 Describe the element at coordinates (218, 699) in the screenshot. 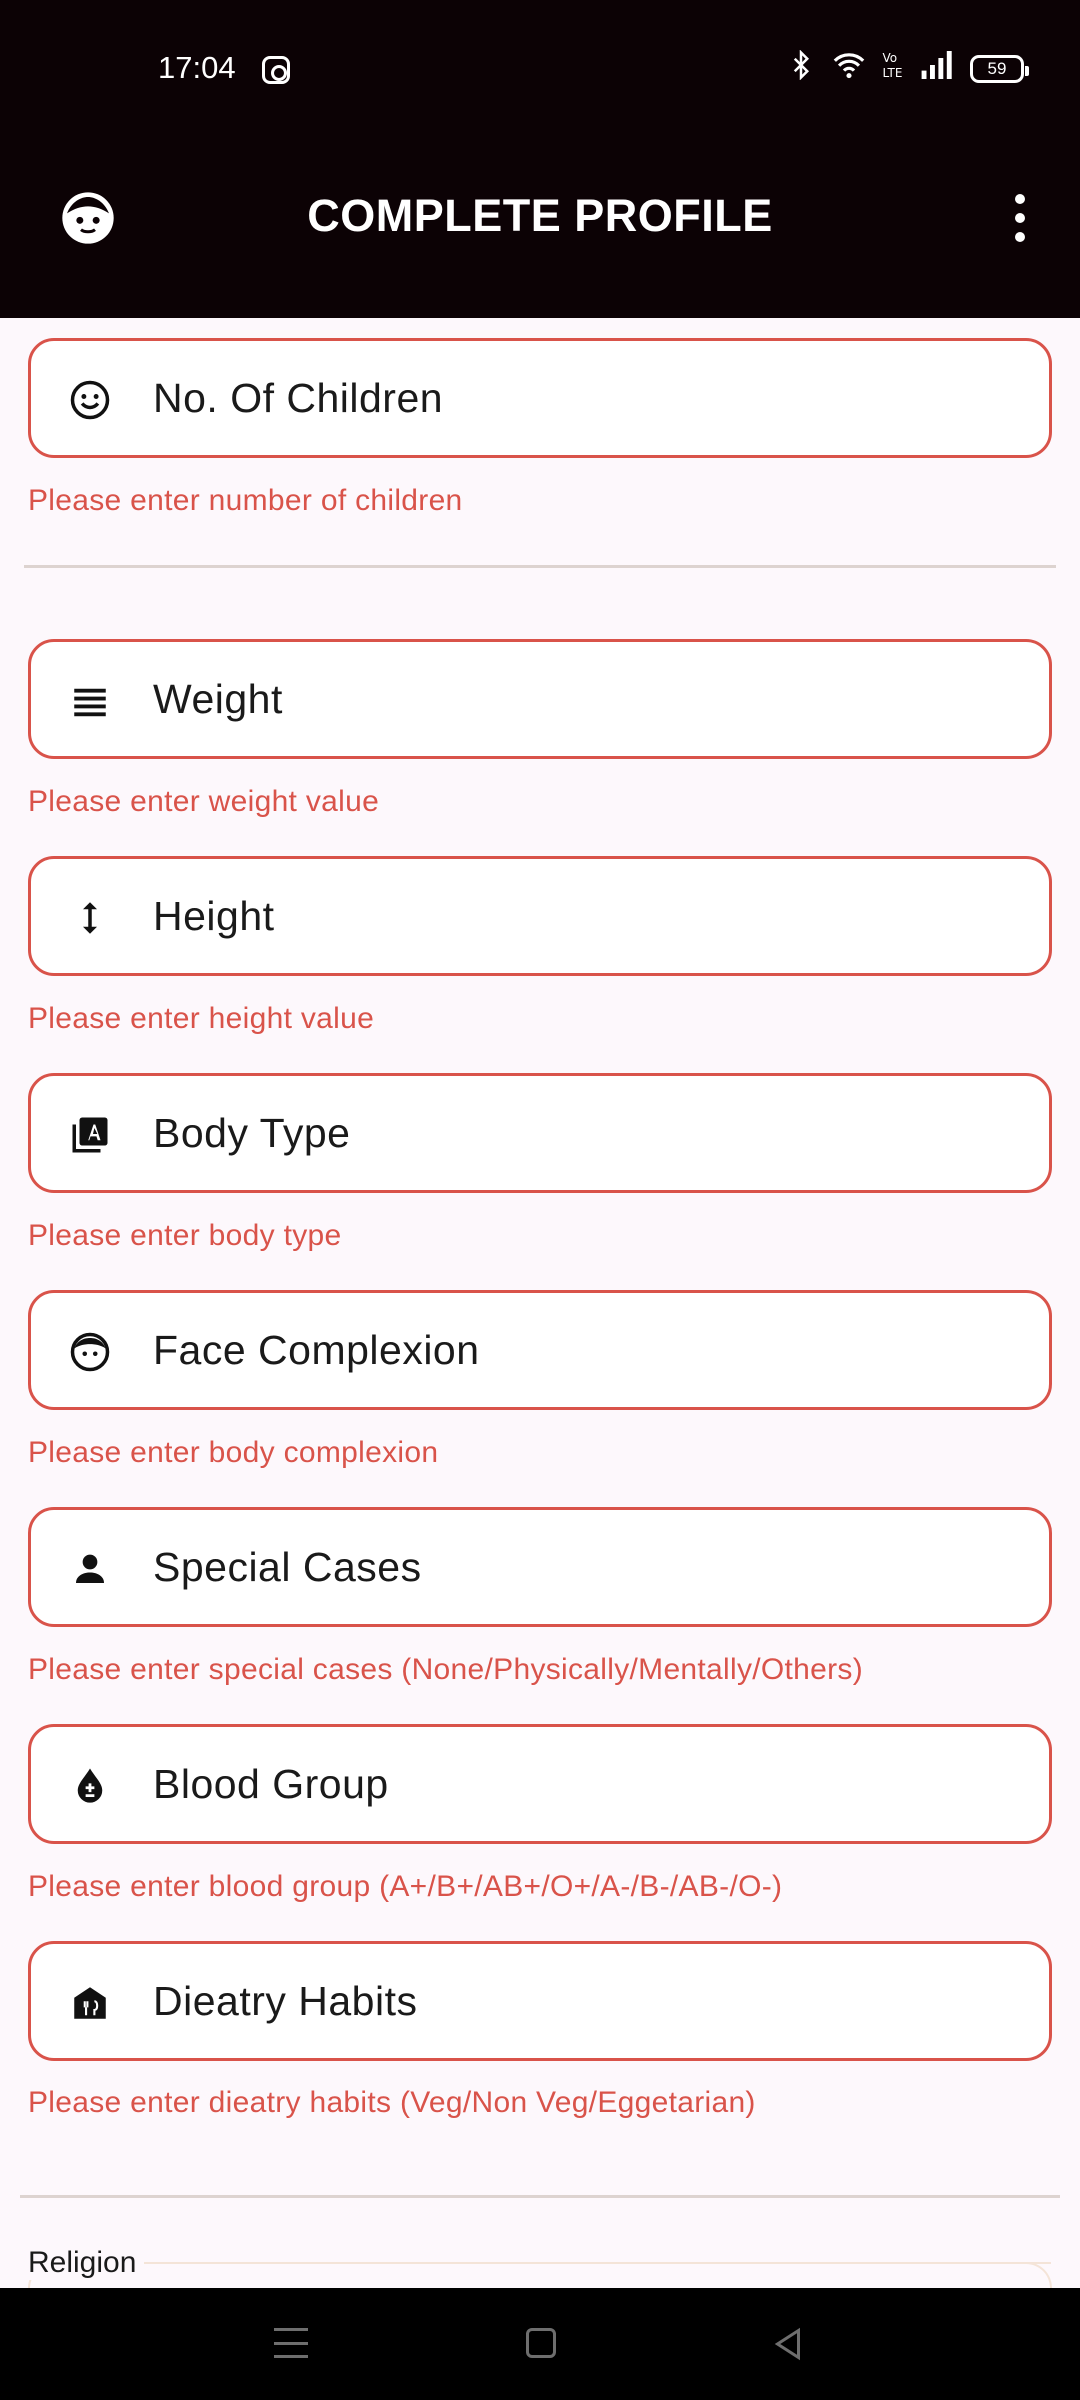

I see `weight-label: Weight` at that location.